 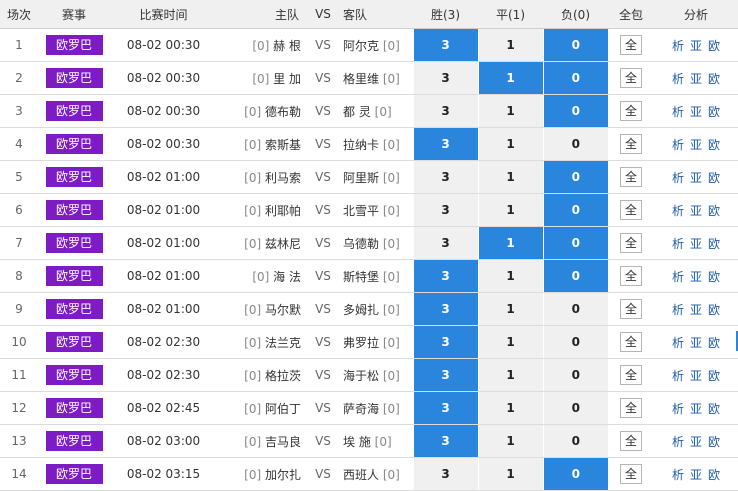 I want to click on home-team: 马尔默, so click(x=283, y=310).